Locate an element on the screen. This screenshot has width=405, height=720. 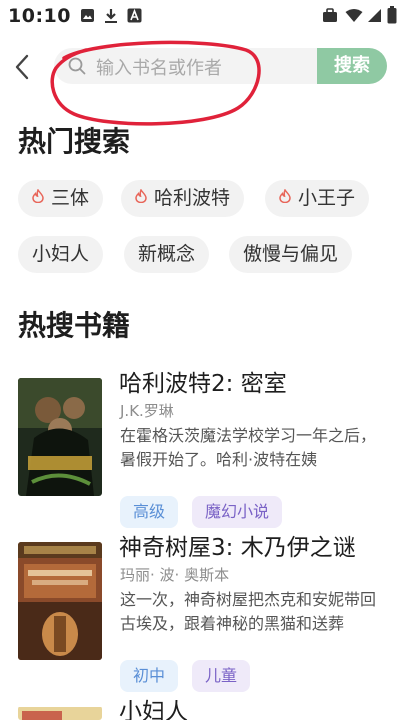
hot-search-title: 热门搜索 is located at coordinates (74, 141).